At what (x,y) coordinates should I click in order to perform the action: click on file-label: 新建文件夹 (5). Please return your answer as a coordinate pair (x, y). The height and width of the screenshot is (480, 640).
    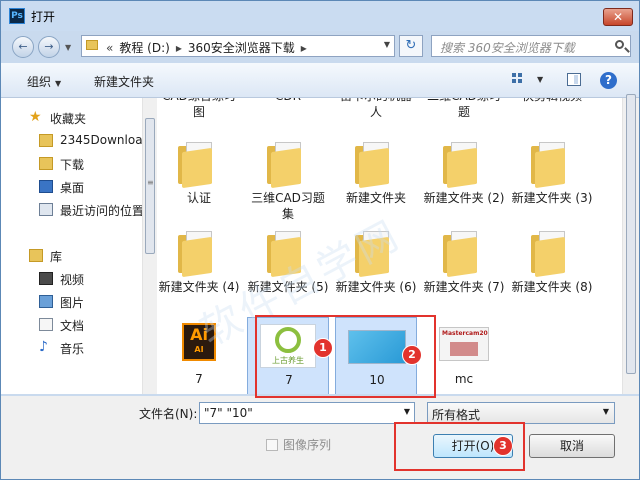
    Looking at the image, I should click on (288, 287).